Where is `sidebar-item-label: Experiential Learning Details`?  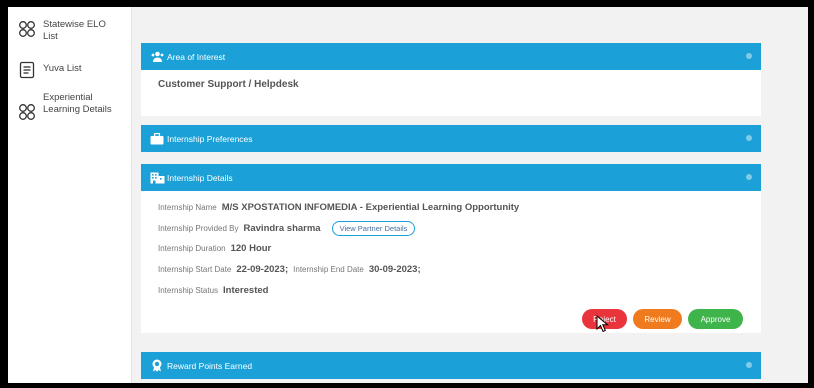
sidebar-item-label: Experiential Learning Details is located at coordinates (77, 103).